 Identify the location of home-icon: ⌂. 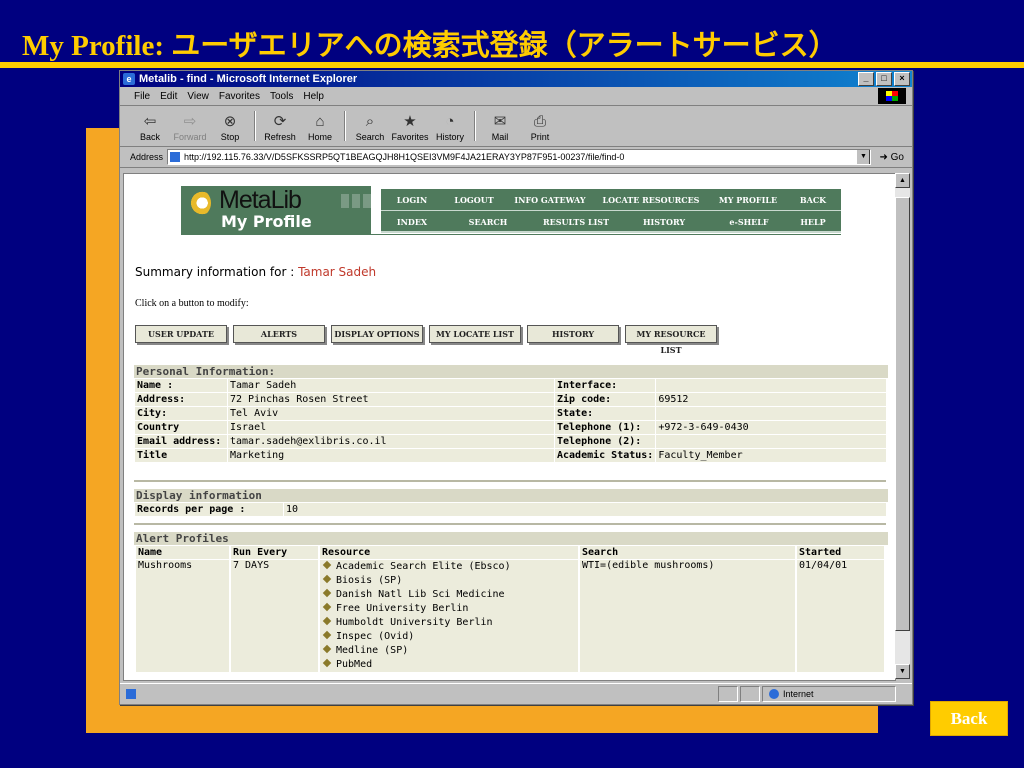
(320, 121).